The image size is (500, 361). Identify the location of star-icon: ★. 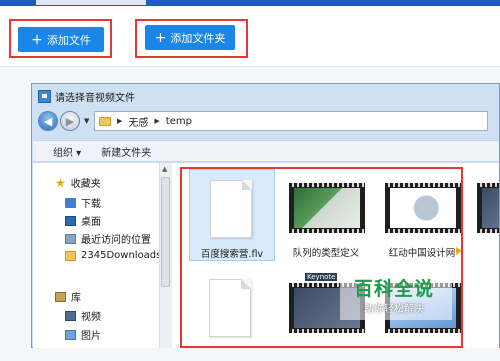
(60, 182).